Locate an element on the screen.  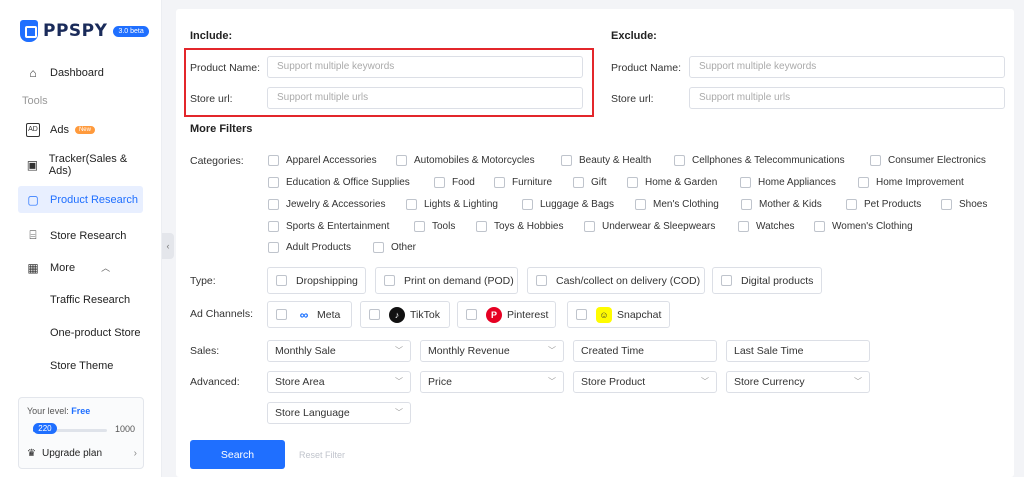
reset-filter-button: Reset Filter is located at coordinates (322, 455).